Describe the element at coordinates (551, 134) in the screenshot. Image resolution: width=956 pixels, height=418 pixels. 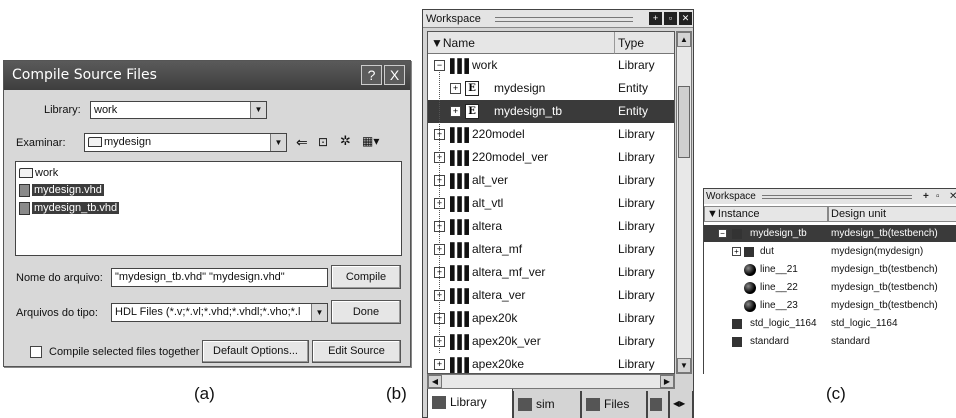
I see `tree-row: + ▌▌▌ 220model Library` at that location.